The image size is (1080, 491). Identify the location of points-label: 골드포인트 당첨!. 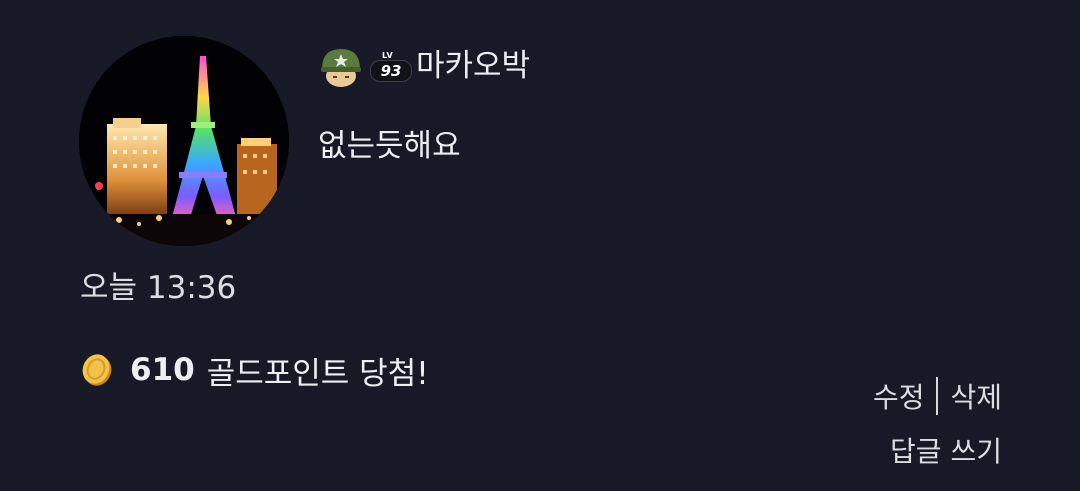
(317, 373).